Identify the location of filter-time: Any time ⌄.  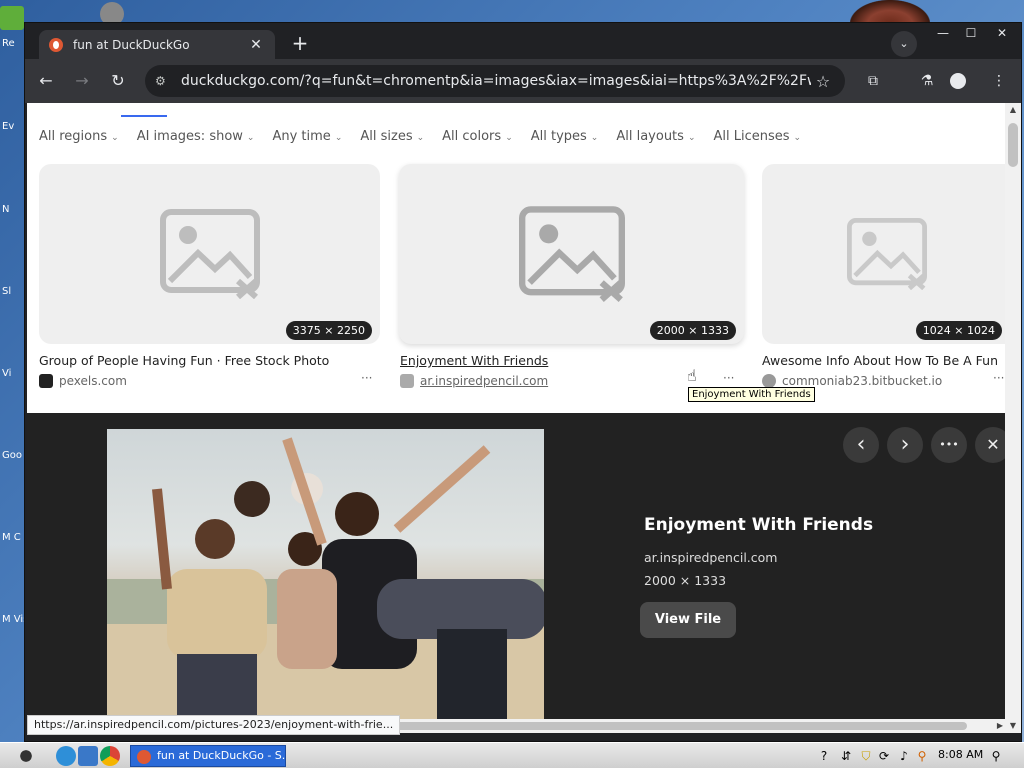
(307, 139).